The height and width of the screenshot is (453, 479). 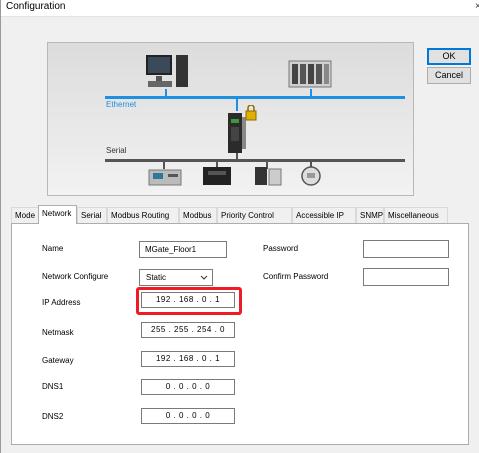 What do you see at coordinates (188, 359) in the screenshot?
I see `gateway-field: 192 . 168 . 0 . 1` at bounding box center [188, 359].